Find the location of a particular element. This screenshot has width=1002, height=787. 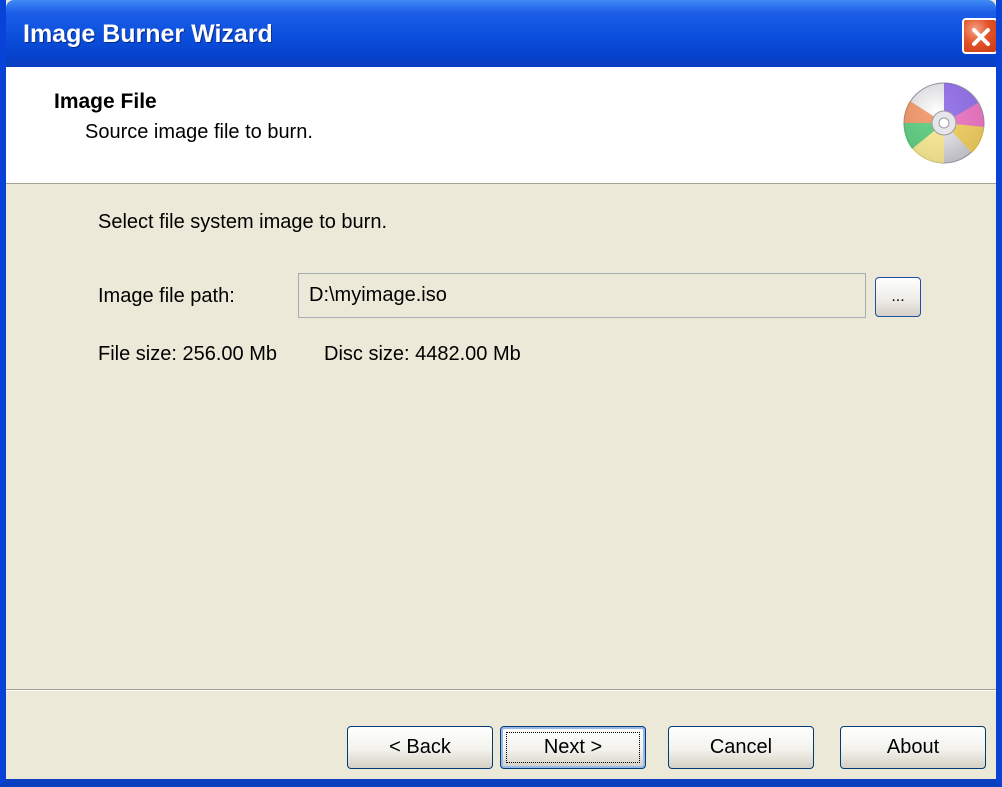

back-button: < Back is located at coordinates (420, 747).